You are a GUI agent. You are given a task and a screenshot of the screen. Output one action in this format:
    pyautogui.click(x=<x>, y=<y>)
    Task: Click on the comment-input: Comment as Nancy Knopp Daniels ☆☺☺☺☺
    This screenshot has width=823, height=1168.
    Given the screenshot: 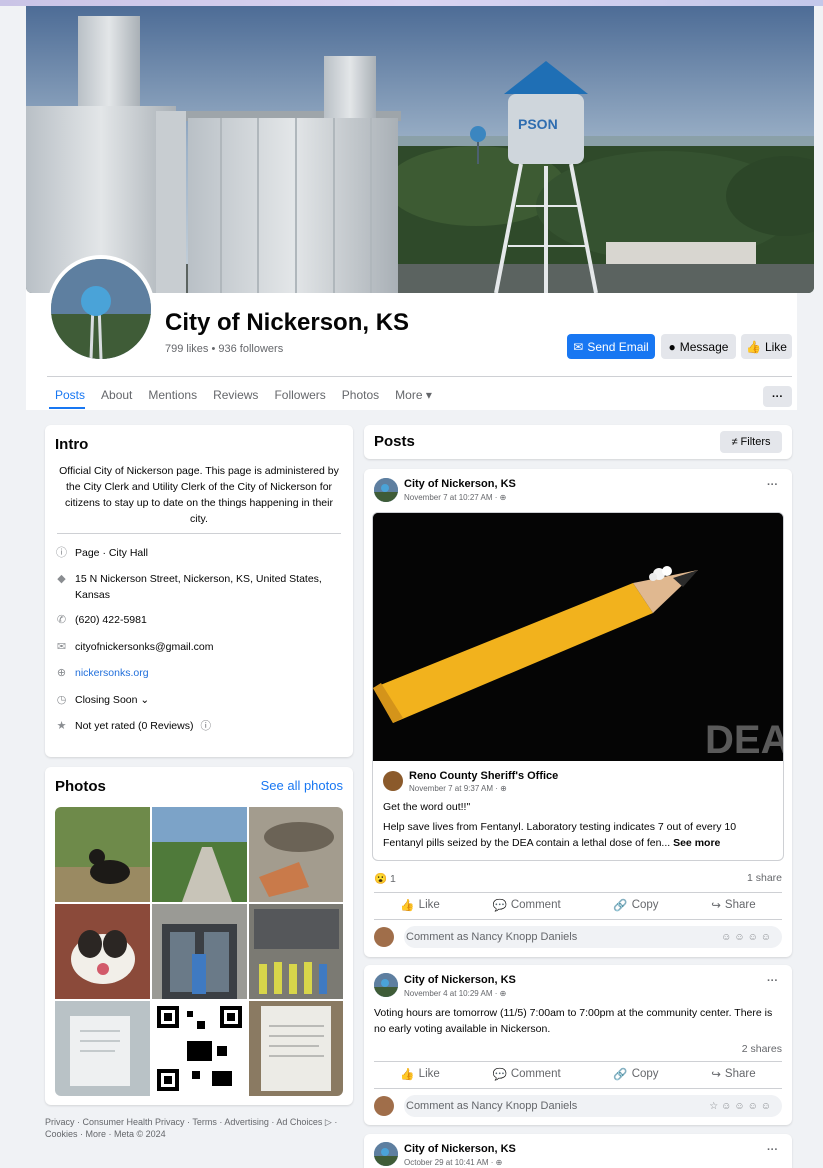 What is the action you would take?
    pyautogui.click(x=593, y=1106)
    